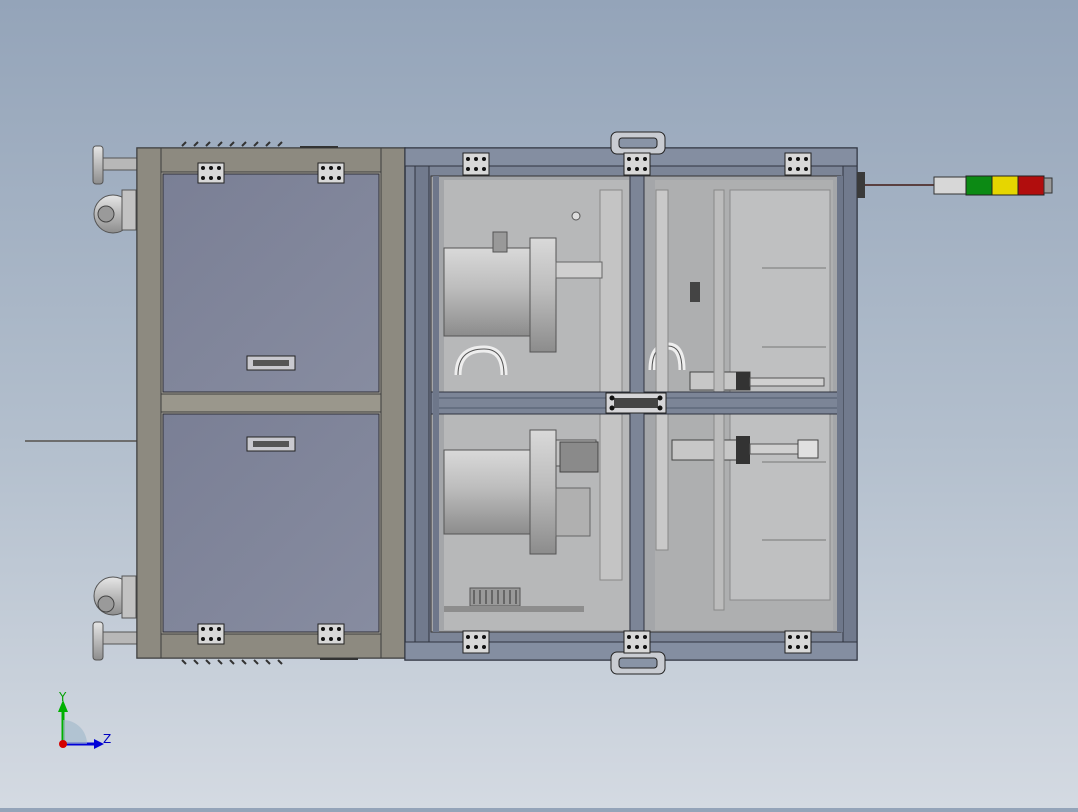 This screenshot has width=1078, height=812. Describe the element at coordinates (955, 185) in the screenshot. I see `signal-tower-icon` at that location.